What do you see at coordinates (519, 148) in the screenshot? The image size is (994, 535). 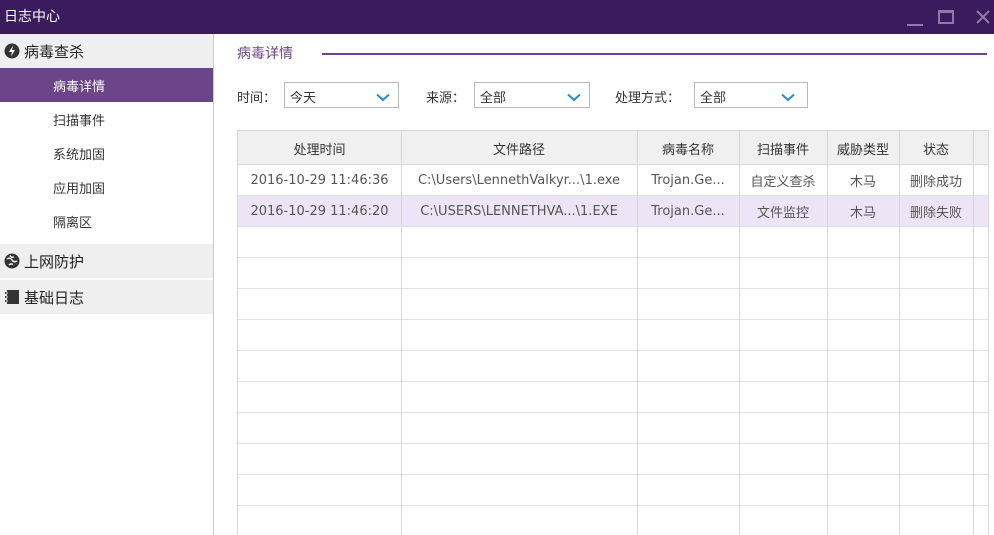 I see `column-header-path: 文件路径` at bounding box center [519, 148].